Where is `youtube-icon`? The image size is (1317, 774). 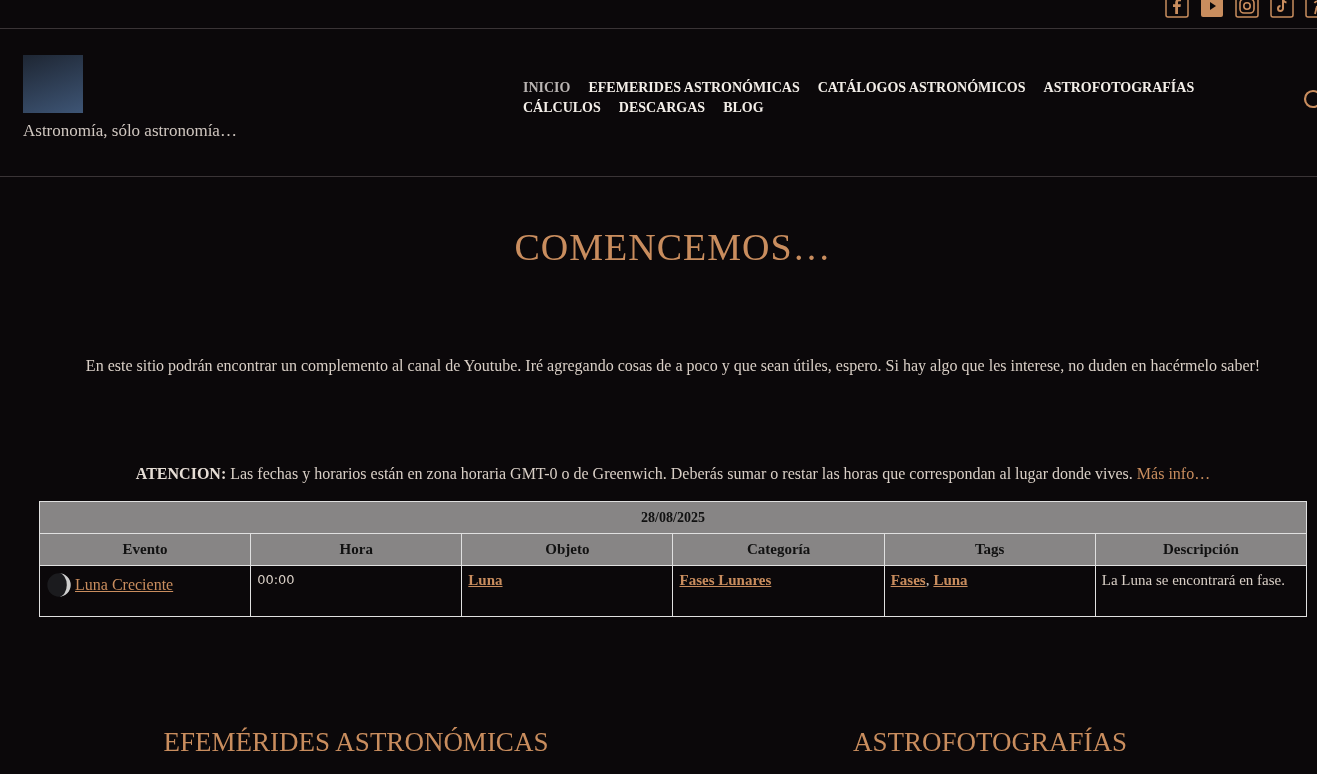
youtube-icon is located at coordinates (1212, 9).